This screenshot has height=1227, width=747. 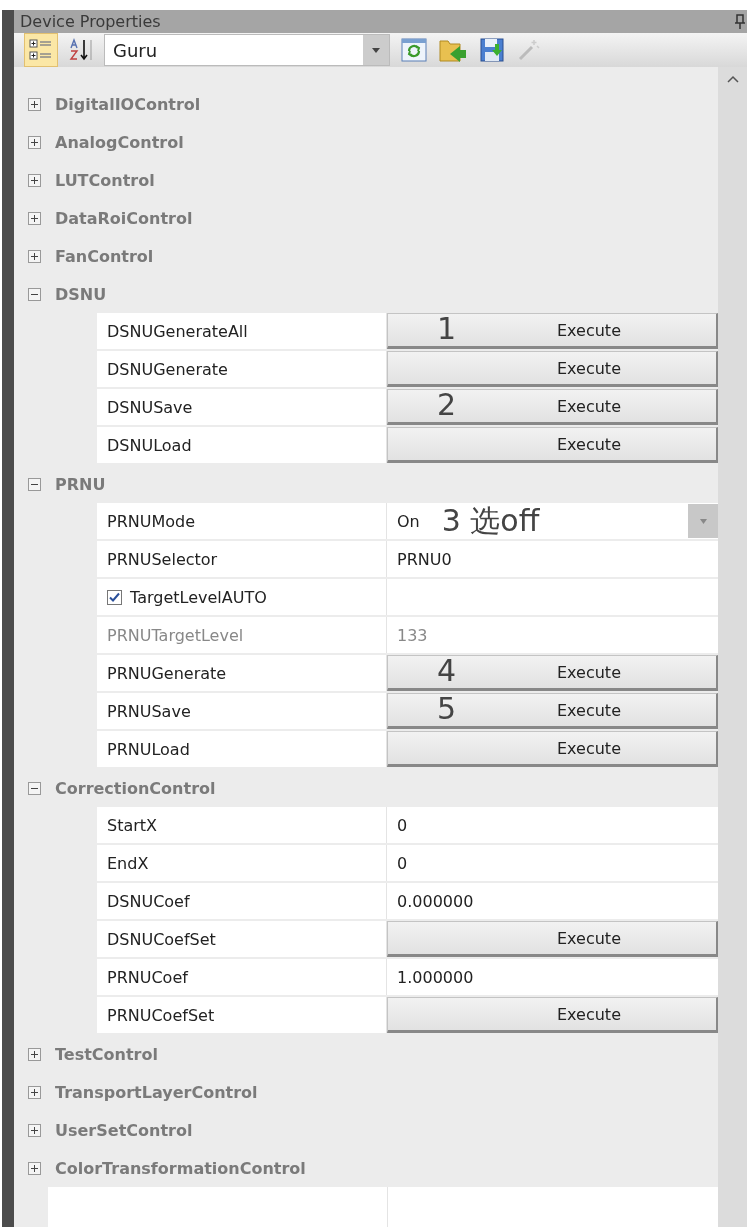 I want to click on property-name: EndX, so click(x=128, y=863).